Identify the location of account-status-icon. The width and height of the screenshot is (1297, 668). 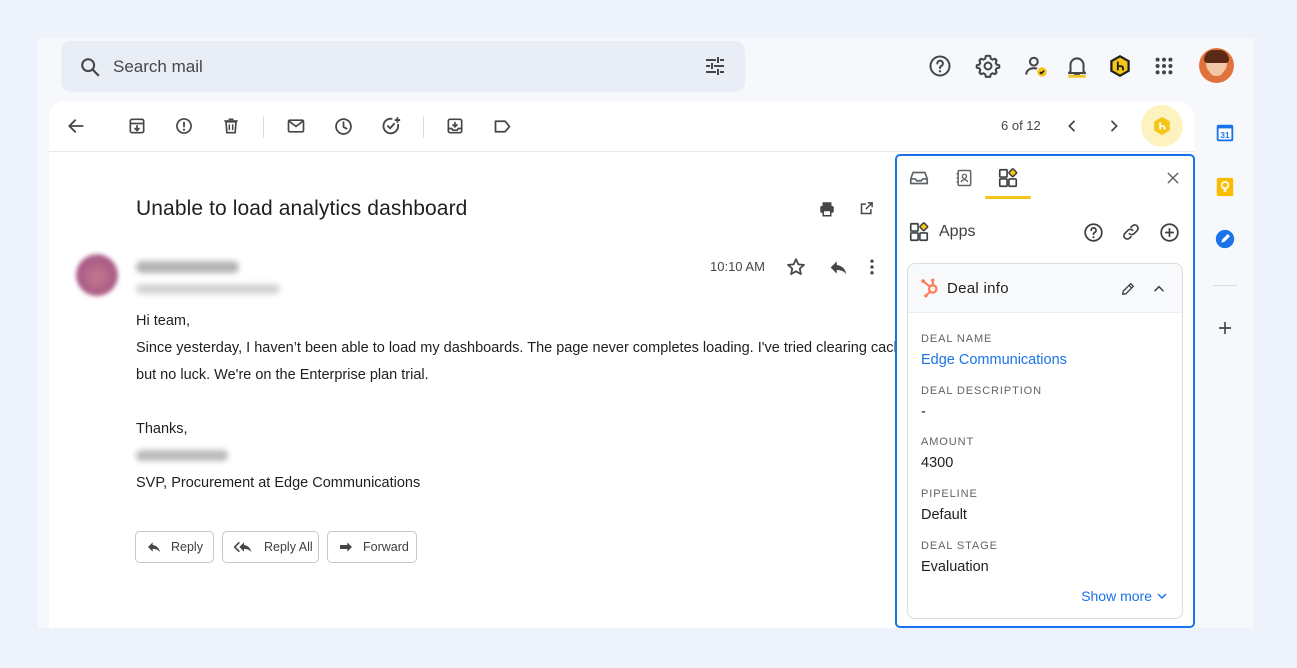
(1036, 66).